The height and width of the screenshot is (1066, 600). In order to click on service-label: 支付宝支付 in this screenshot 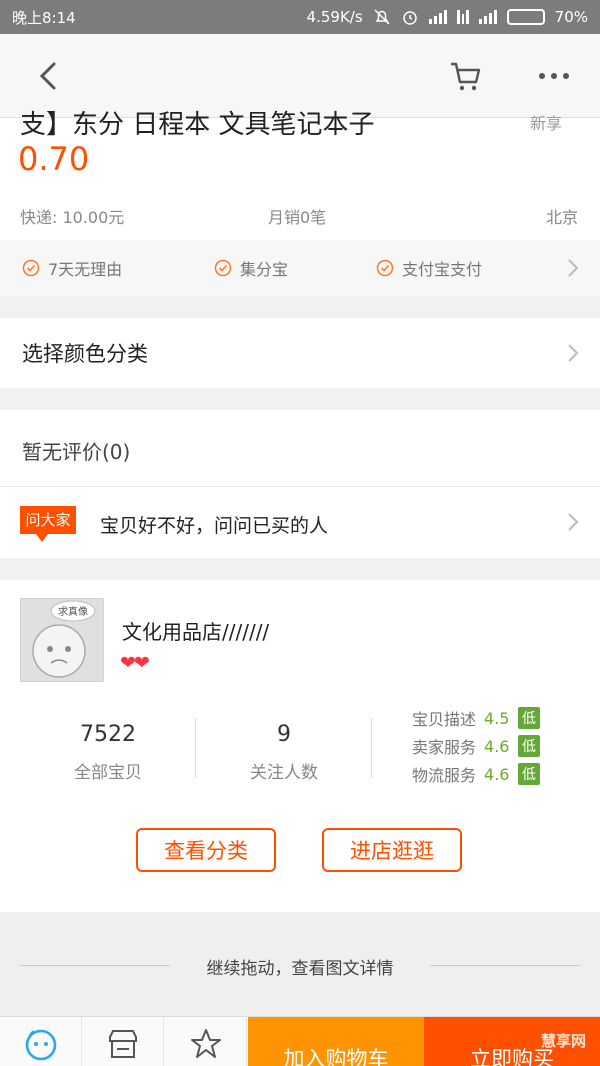, I will do `click(442, 269)`.